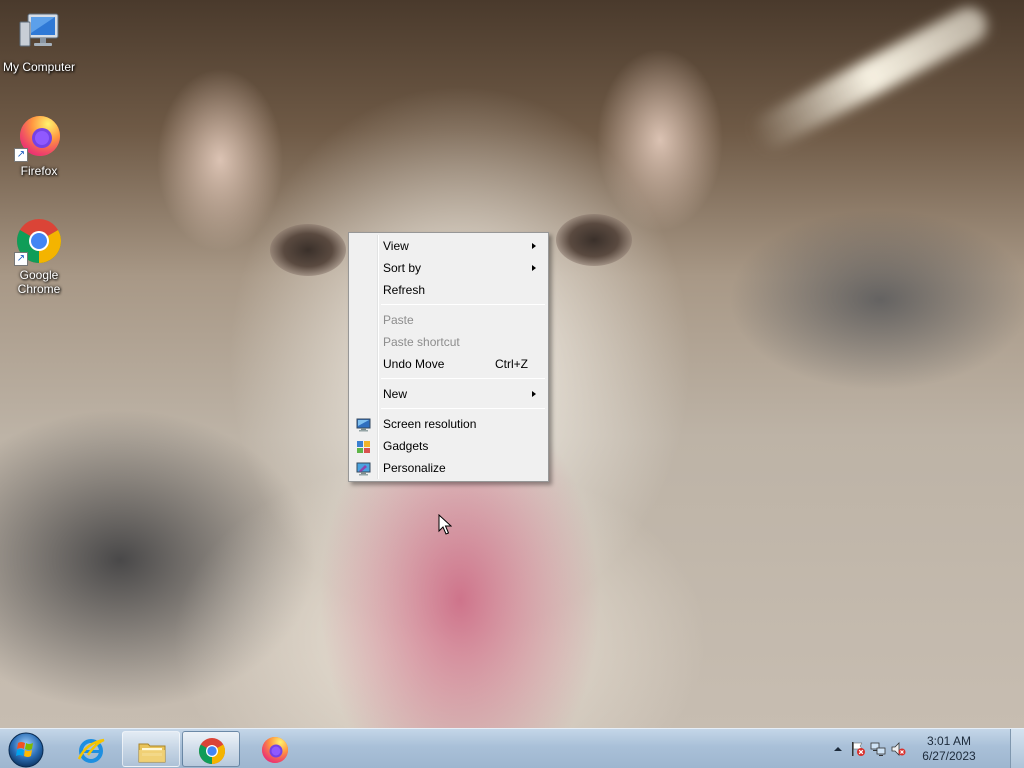  Describe the element at coordinates (430, 424) in the screenshot. I see `menu-item-label: Screen resolution` at that location.